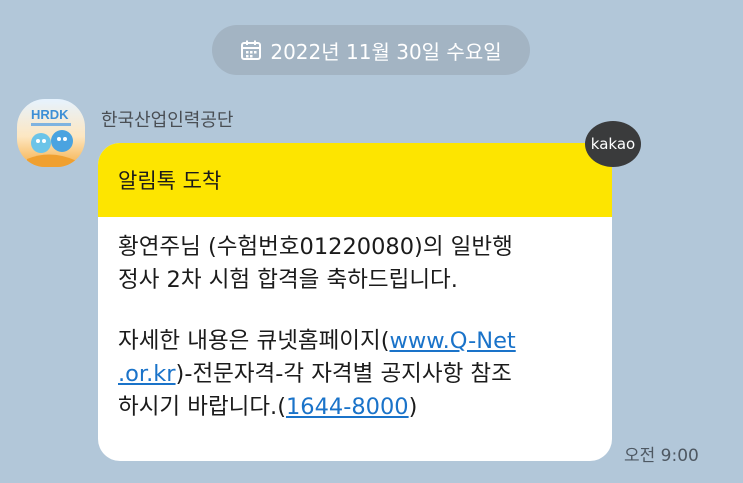 This screenshot has width=743, height=483. What do you see at coordinates (315, 247) in the screenshot?
I see `message-line: 황연주님 (수험번호01220080)의 일반행` at bounding box center [315, 247].